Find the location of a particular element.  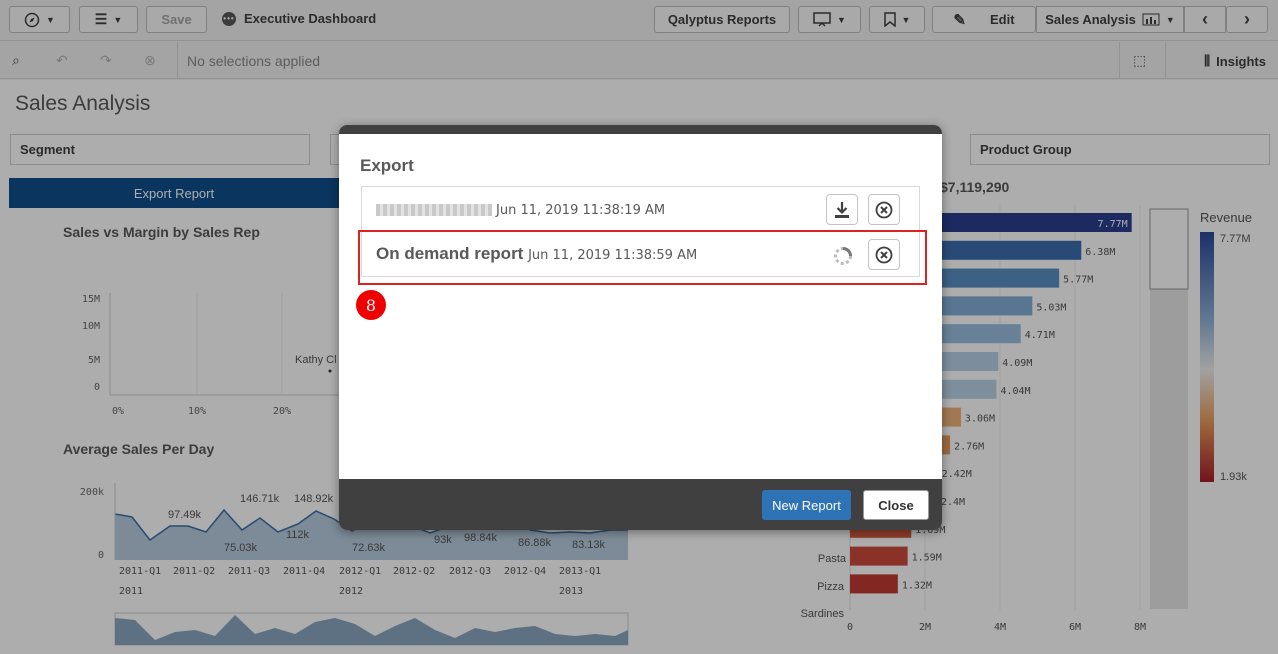

redacted-name is located at coordinates (434, 210).